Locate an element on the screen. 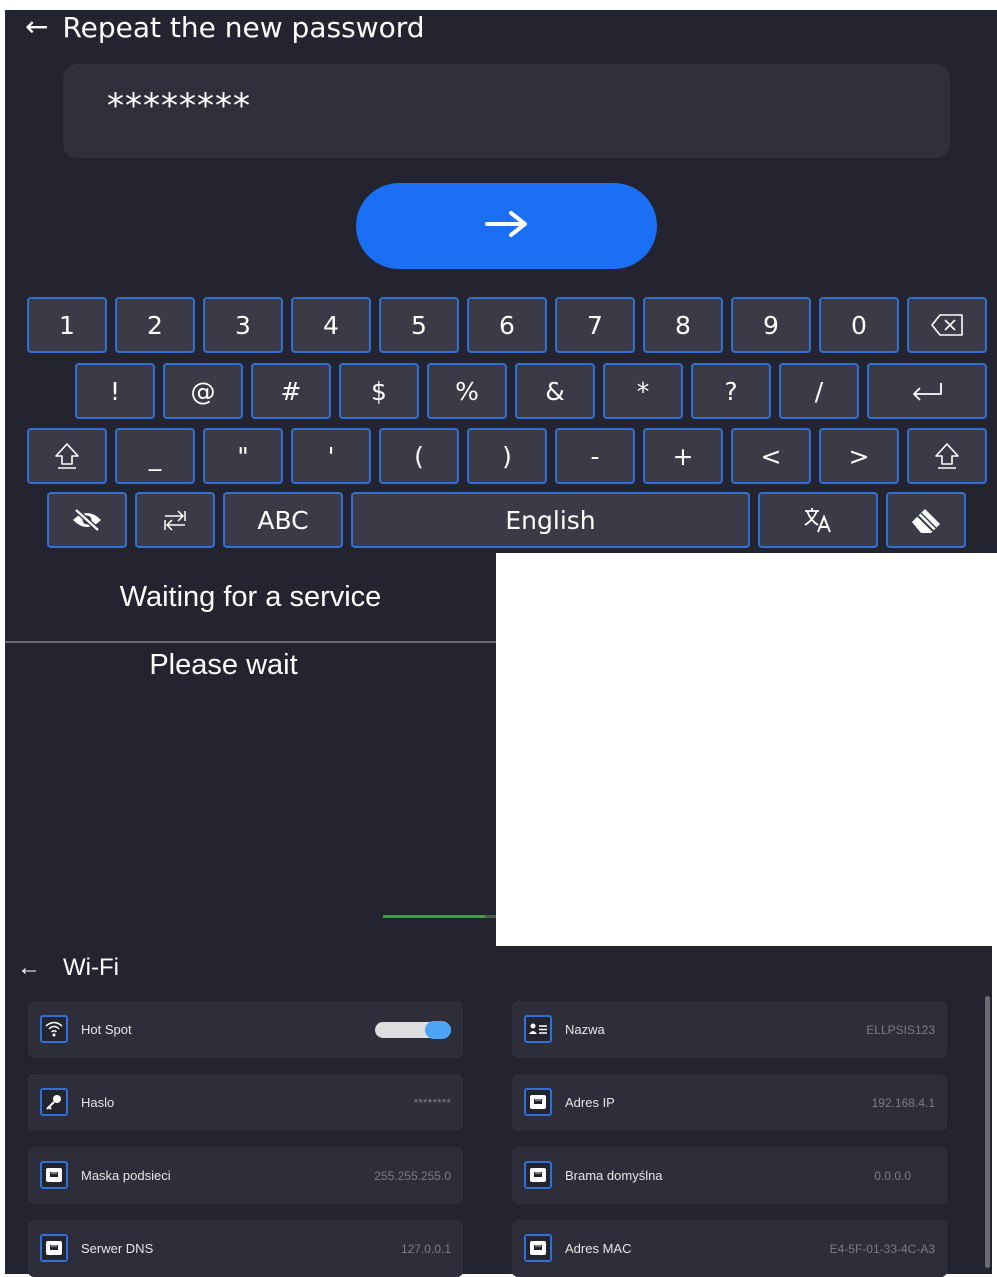 This screenshot has width=997, height=1277. setting-label: Haslo is located at coordinates (98, 1102).